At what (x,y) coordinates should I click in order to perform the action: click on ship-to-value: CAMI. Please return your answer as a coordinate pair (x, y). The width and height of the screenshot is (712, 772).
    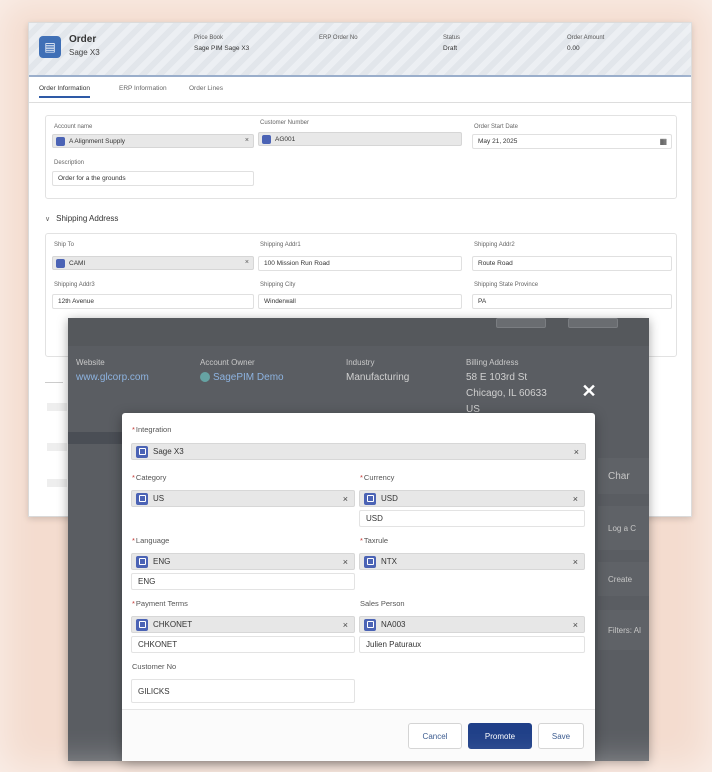
    Looking at the image, I should click on (77, 263).